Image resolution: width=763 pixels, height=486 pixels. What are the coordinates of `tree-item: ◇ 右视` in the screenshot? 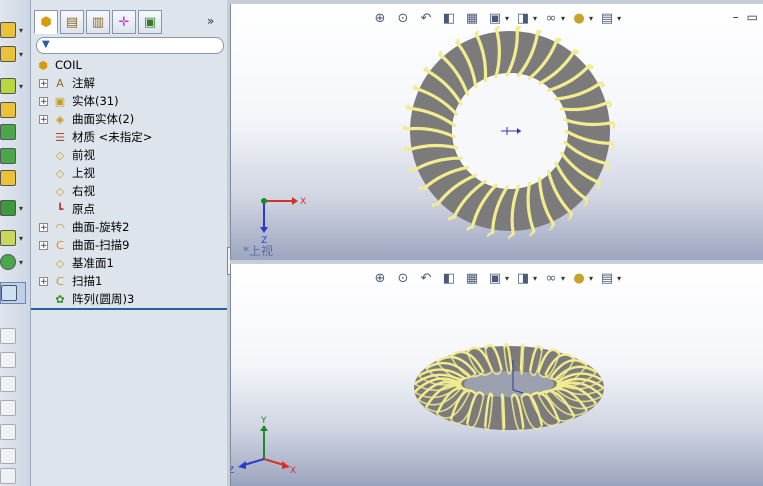 It's located at (129, 191).